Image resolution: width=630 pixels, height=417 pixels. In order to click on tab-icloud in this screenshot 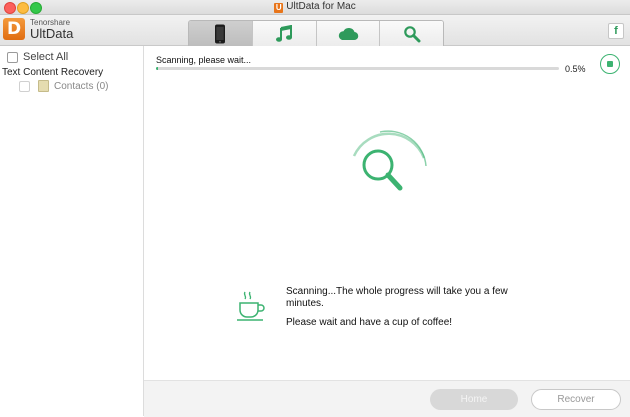, I will do `click(348, 33)`.